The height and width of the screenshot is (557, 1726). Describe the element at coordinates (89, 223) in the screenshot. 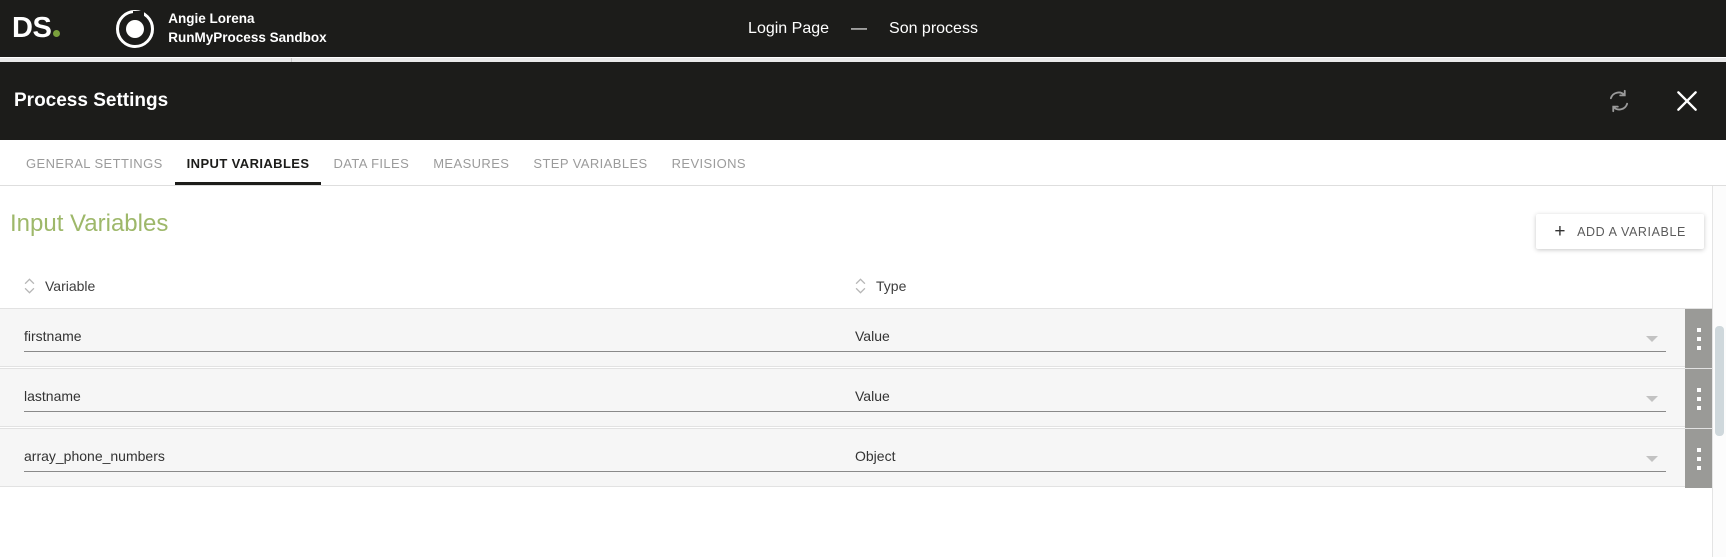

I see `page-title: Input Variables` at that location.